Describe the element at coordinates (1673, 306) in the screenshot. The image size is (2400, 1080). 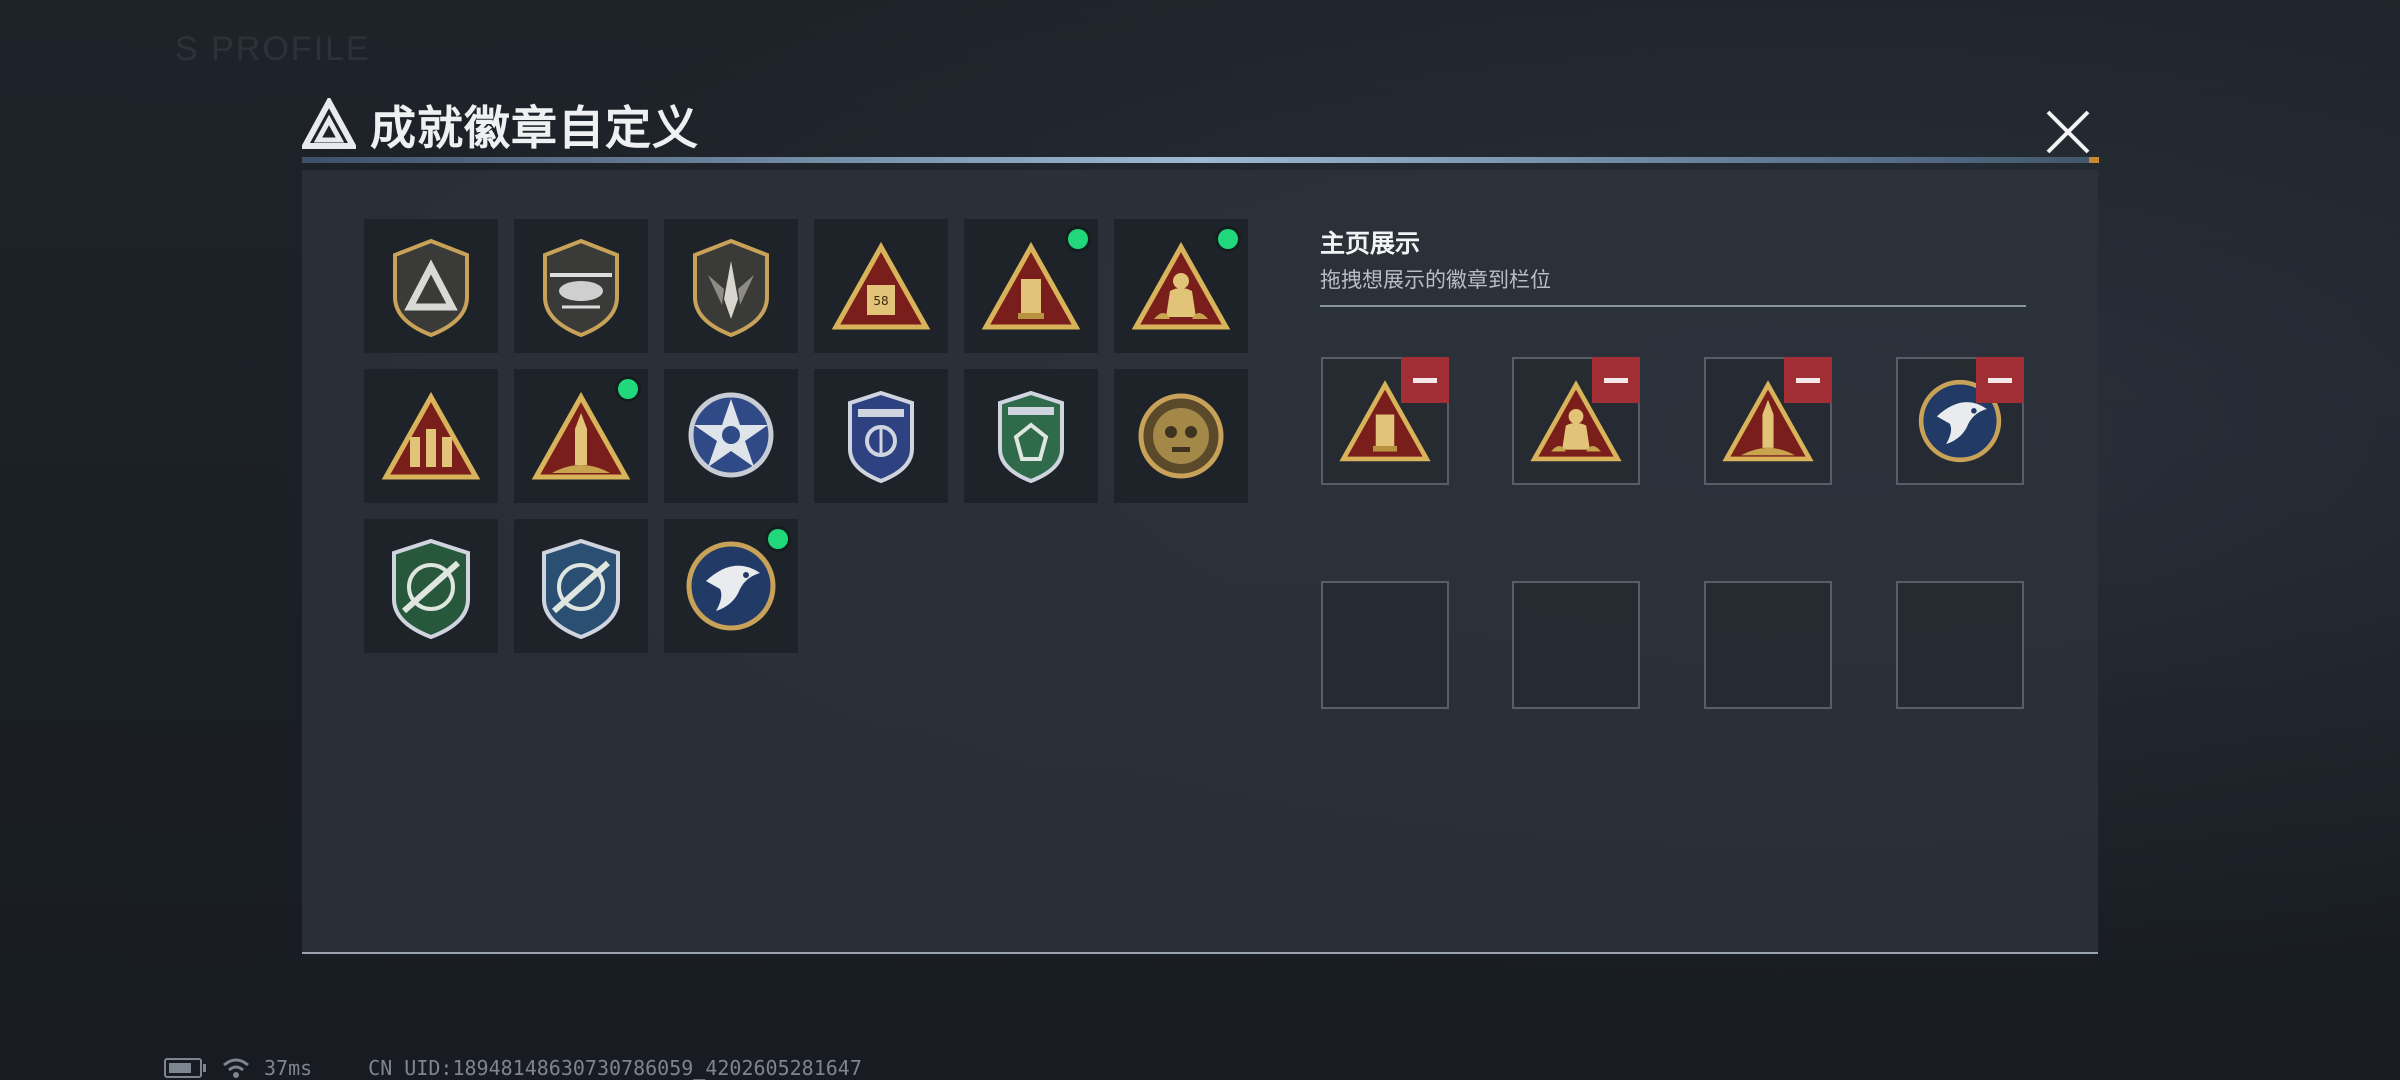
I see `showcase-divider` at that location.